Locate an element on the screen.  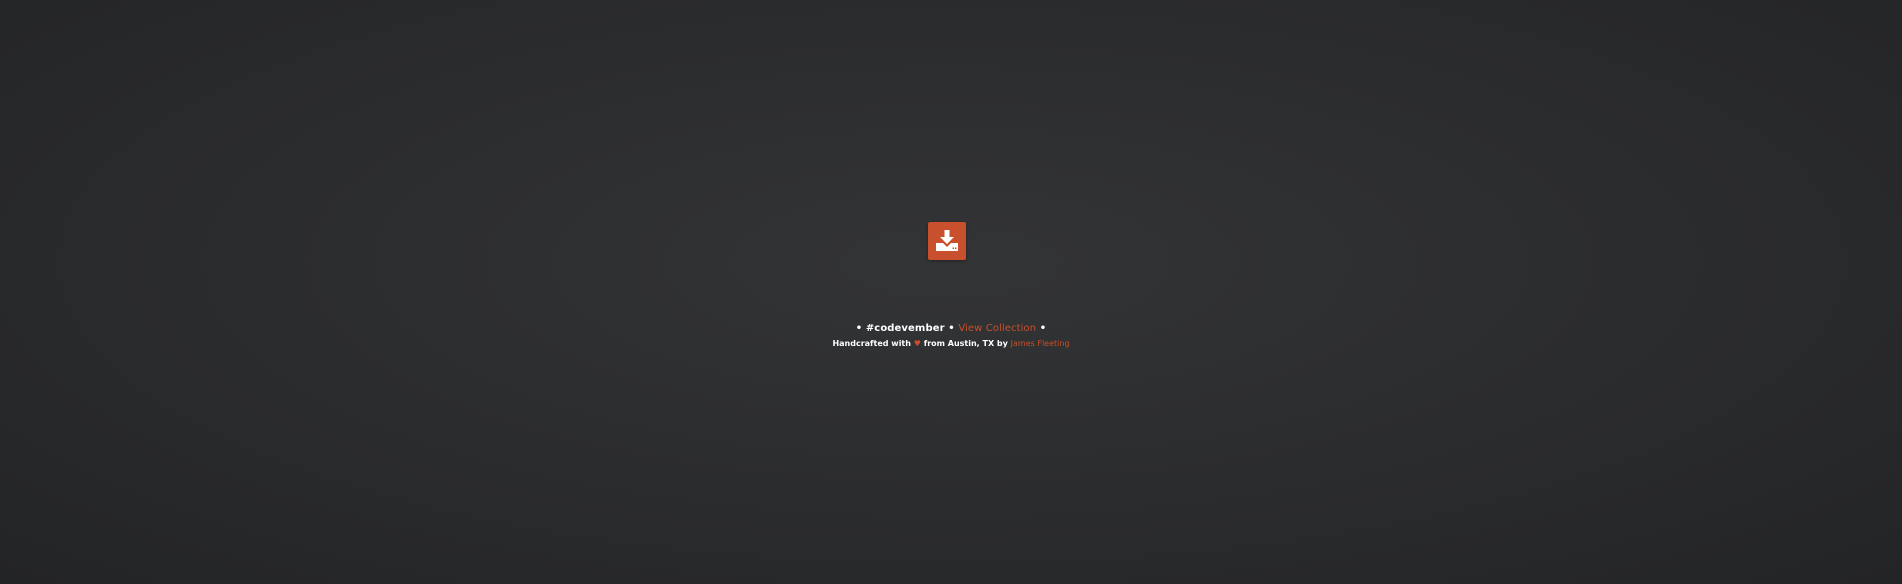
codevember-line: • #codevember • View Collection • is located at coordinates (951, 329).